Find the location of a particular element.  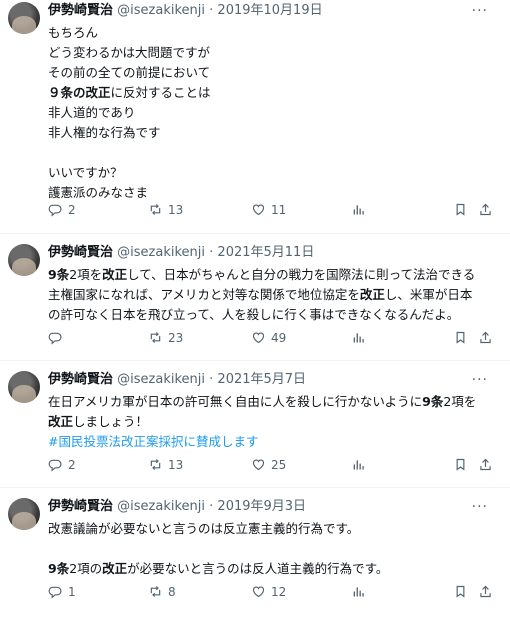

text-line: ９条の改正に反対することは is located at coordinates (275, 93).